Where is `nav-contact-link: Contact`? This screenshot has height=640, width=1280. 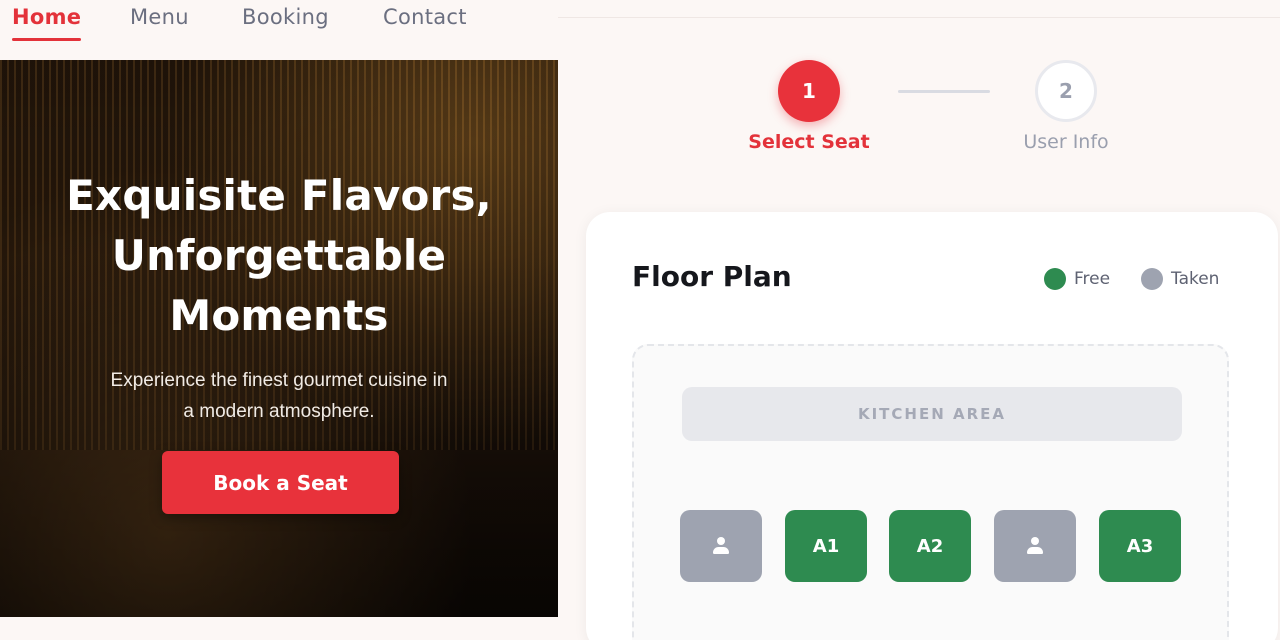
nav-contact-link: Contact is located at coordinates (425, 17).